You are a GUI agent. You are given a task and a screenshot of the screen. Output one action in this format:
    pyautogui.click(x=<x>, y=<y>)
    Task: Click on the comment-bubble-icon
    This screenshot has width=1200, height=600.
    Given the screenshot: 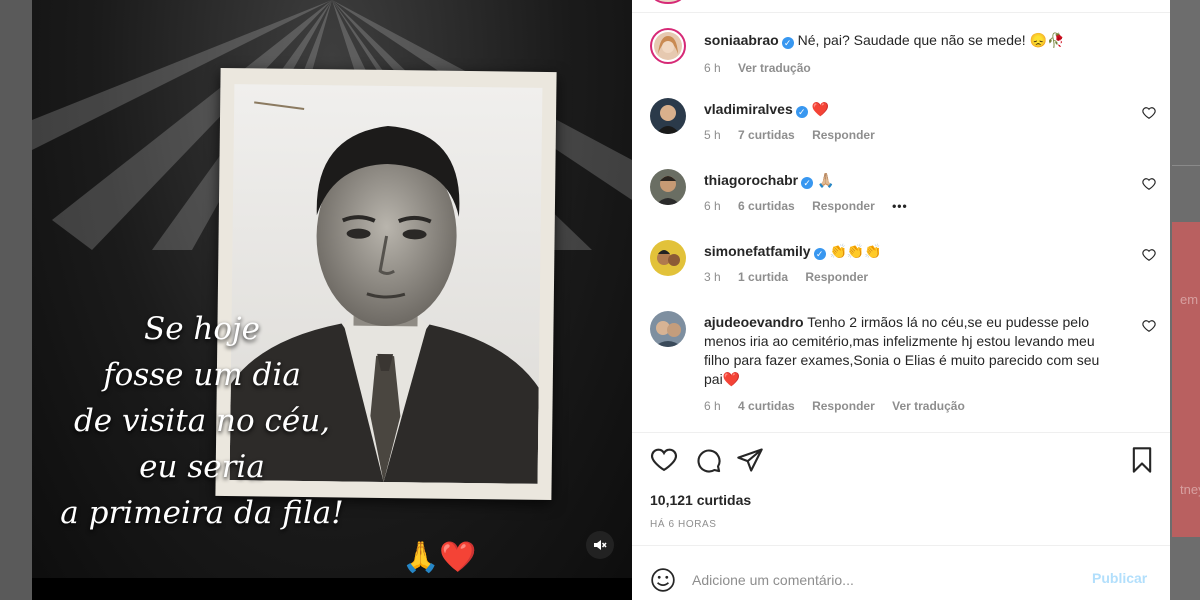 What is the action you would take?
    pyautogui.click(x=708, y=460)
    